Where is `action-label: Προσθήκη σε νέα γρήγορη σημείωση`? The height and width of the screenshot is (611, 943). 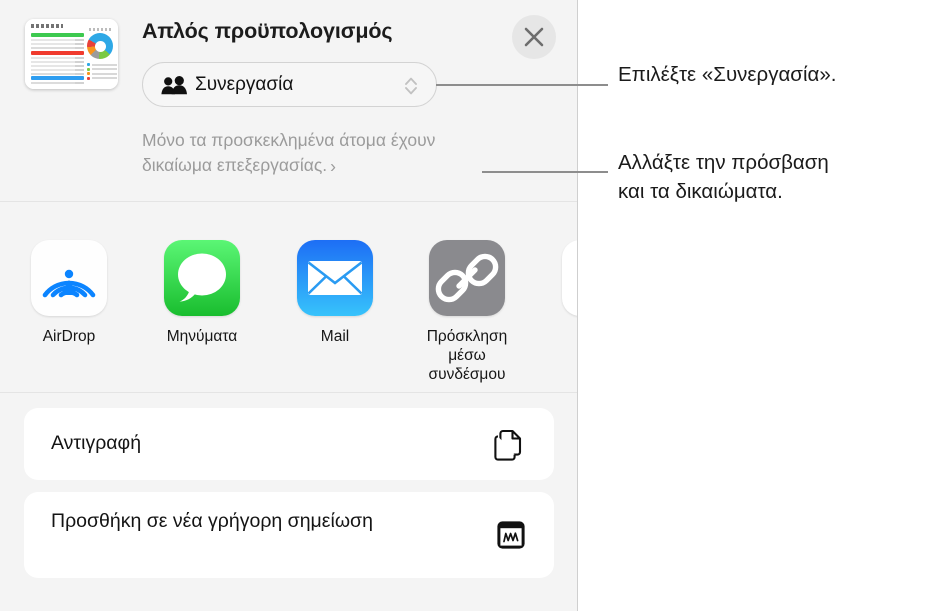 action-label: Προσθήκη σε νέα γρήγορη σημείωση is located at coordinates (212, 521).